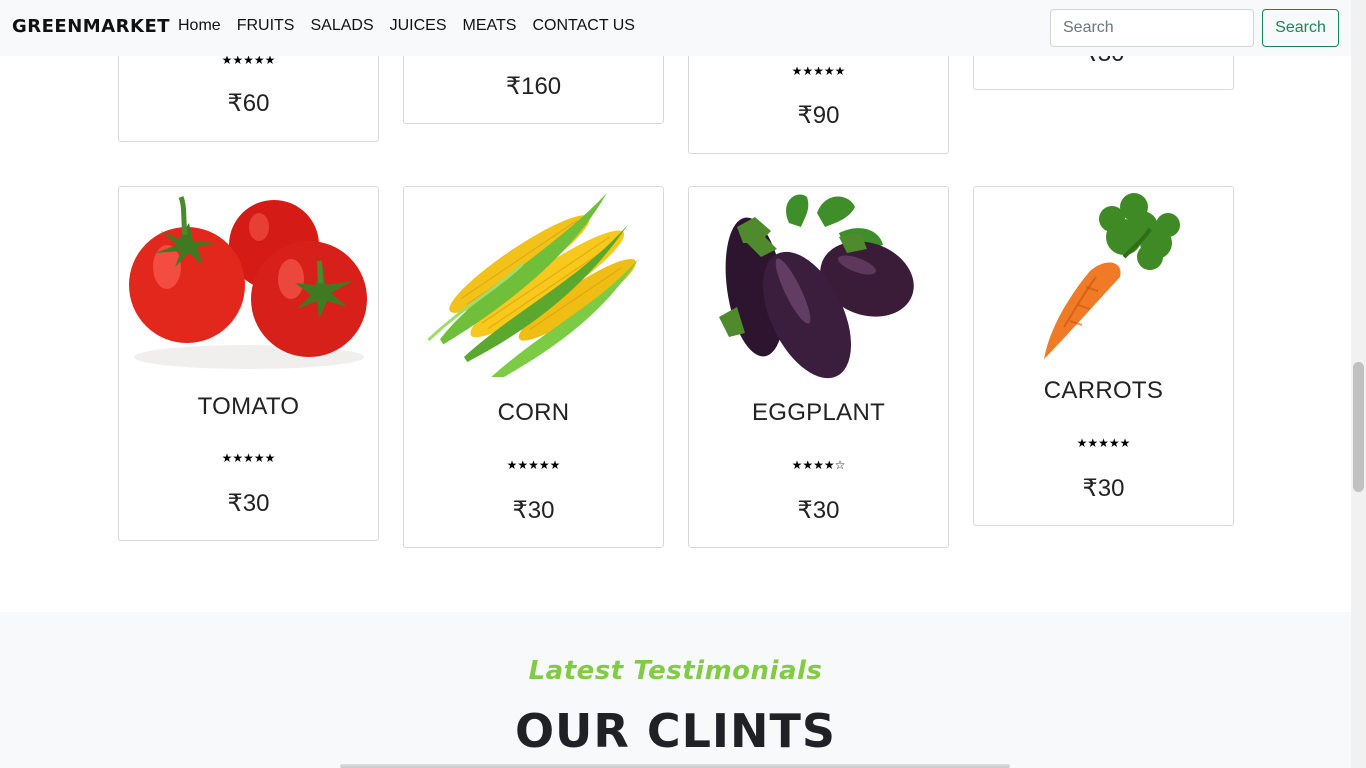  Describe the element at coordinates (675, 731) in the screenshot. I see `testimonials-title: OUR CLINTS` at that location.